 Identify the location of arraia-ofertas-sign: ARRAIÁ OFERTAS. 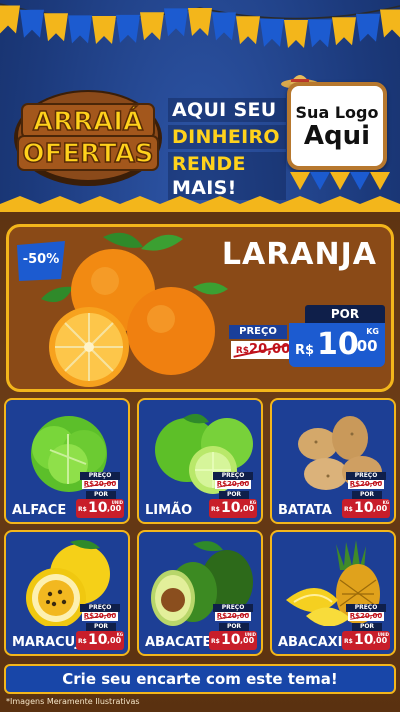
(88, 138).